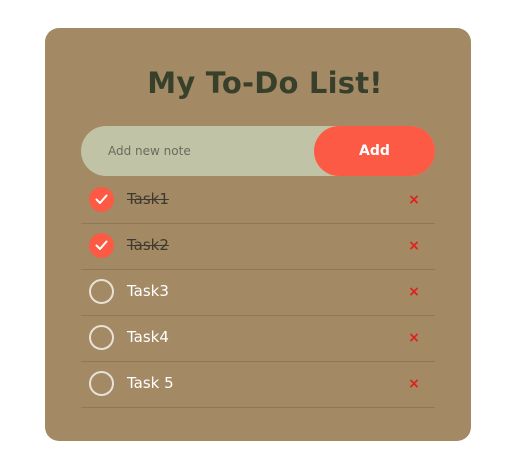 The image size is (530, 471). What do you see at coordinates (148, 291) in the screenshot?
I see `task-label: Task3` at bounding box center [148, 291].